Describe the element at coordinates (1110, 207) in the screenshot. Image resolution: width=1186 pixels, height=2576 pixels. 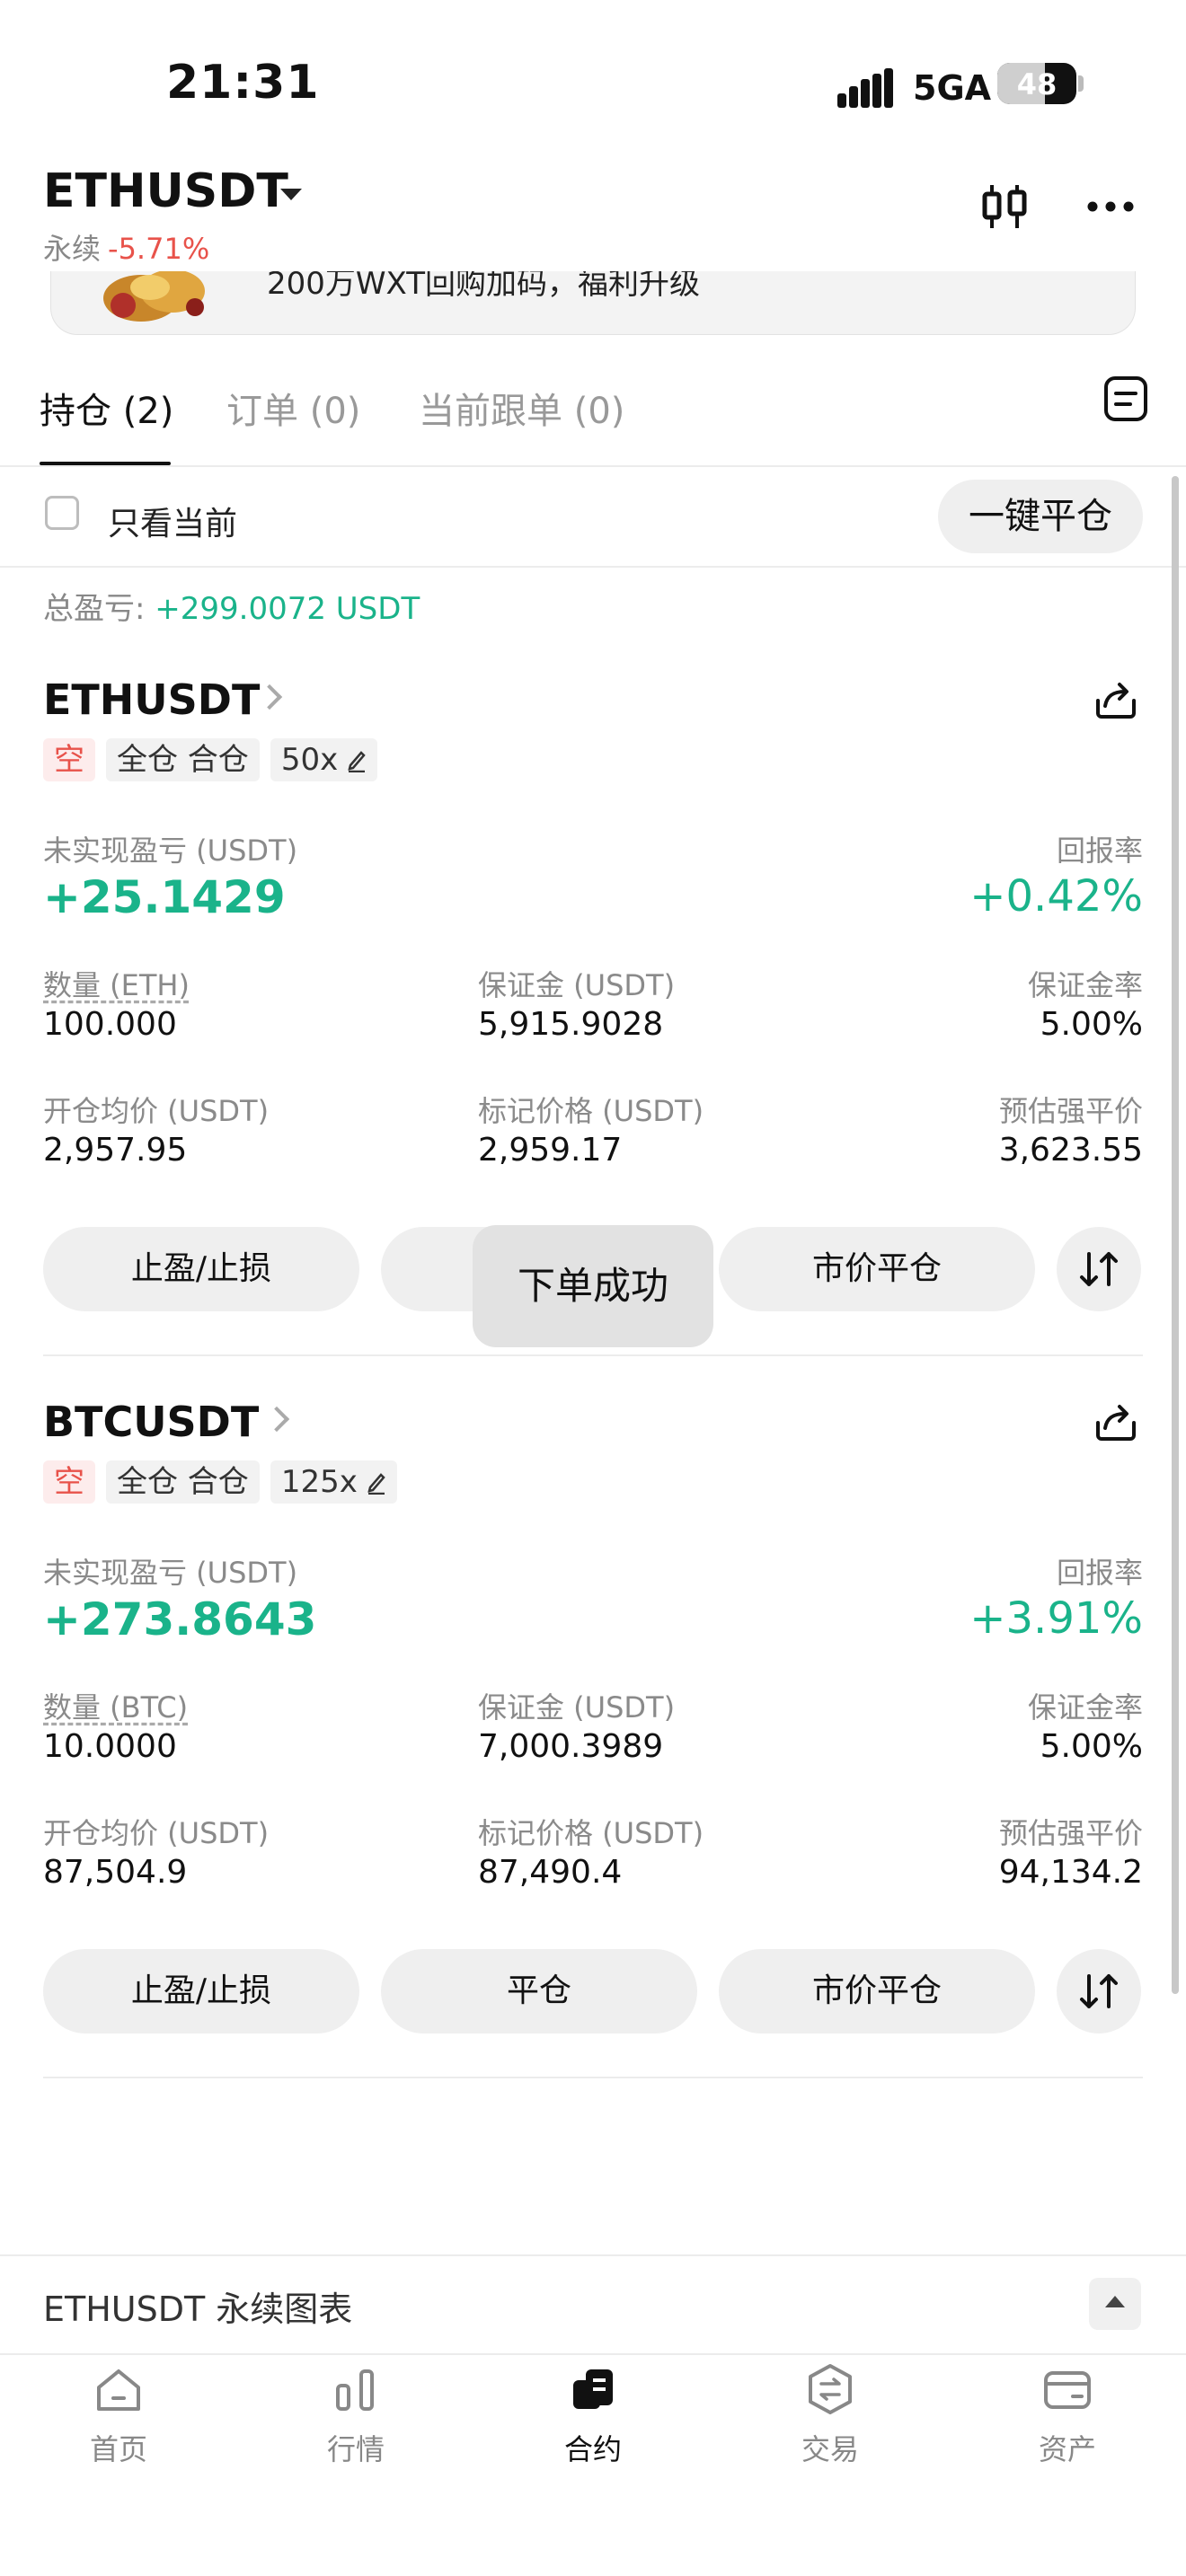
I see `more-icon` at that location.